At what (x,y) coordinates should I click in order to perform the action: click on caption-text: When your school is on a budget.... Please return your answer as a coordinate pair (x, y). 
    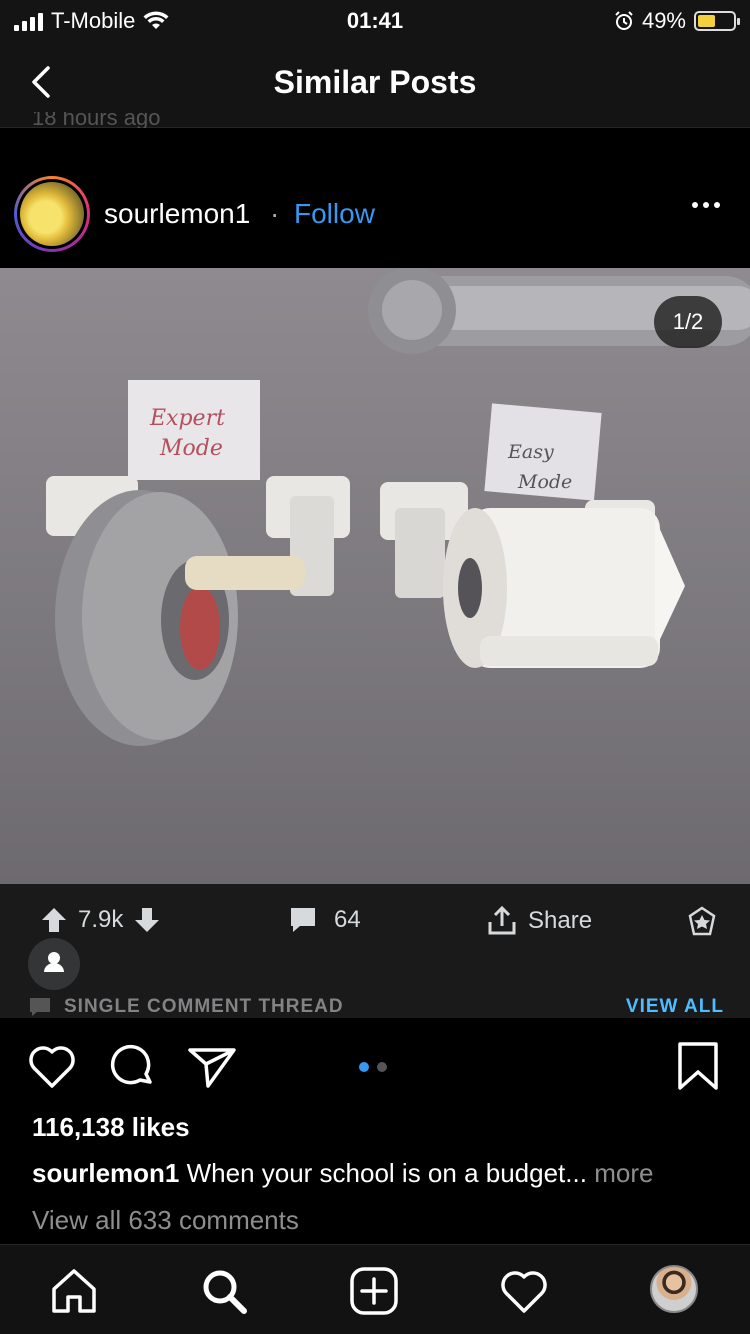
    Looking at the image, I should click on (386, 1173).